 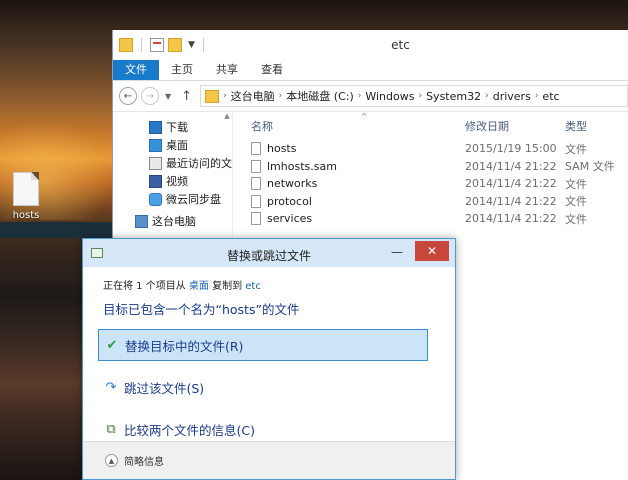 I want to click on option-label: 比较两个文件的信息(C), so click(x=189, y=430).